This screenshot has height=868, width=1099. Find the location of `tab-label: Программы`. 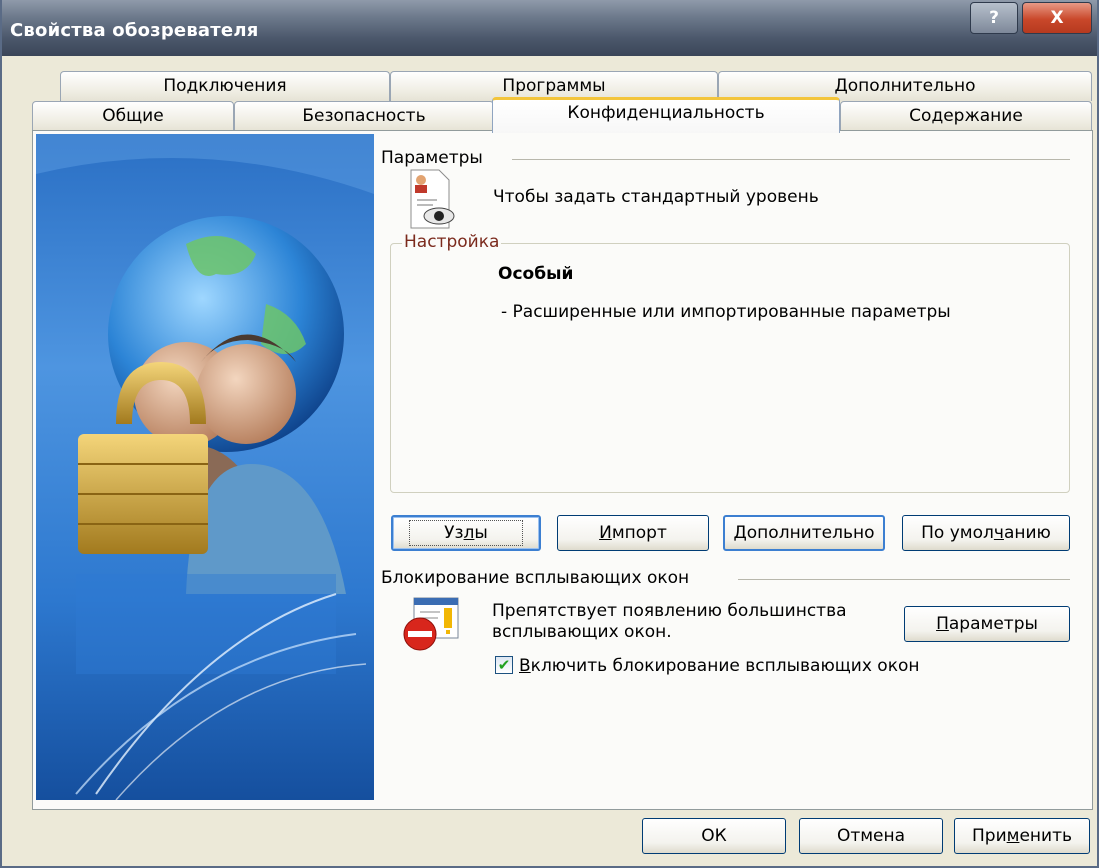

tab-label: Программы is located at coordinates (554, 86).